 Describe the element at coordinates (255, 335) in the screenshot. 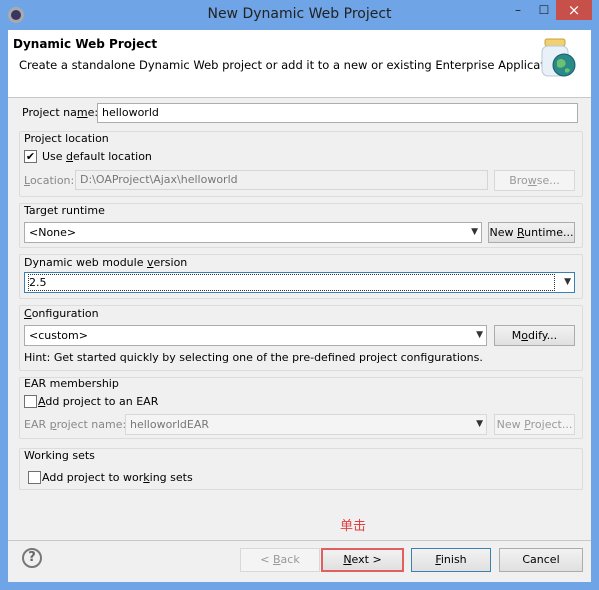

I see `configuration-select: <custom> ▼` at that location.